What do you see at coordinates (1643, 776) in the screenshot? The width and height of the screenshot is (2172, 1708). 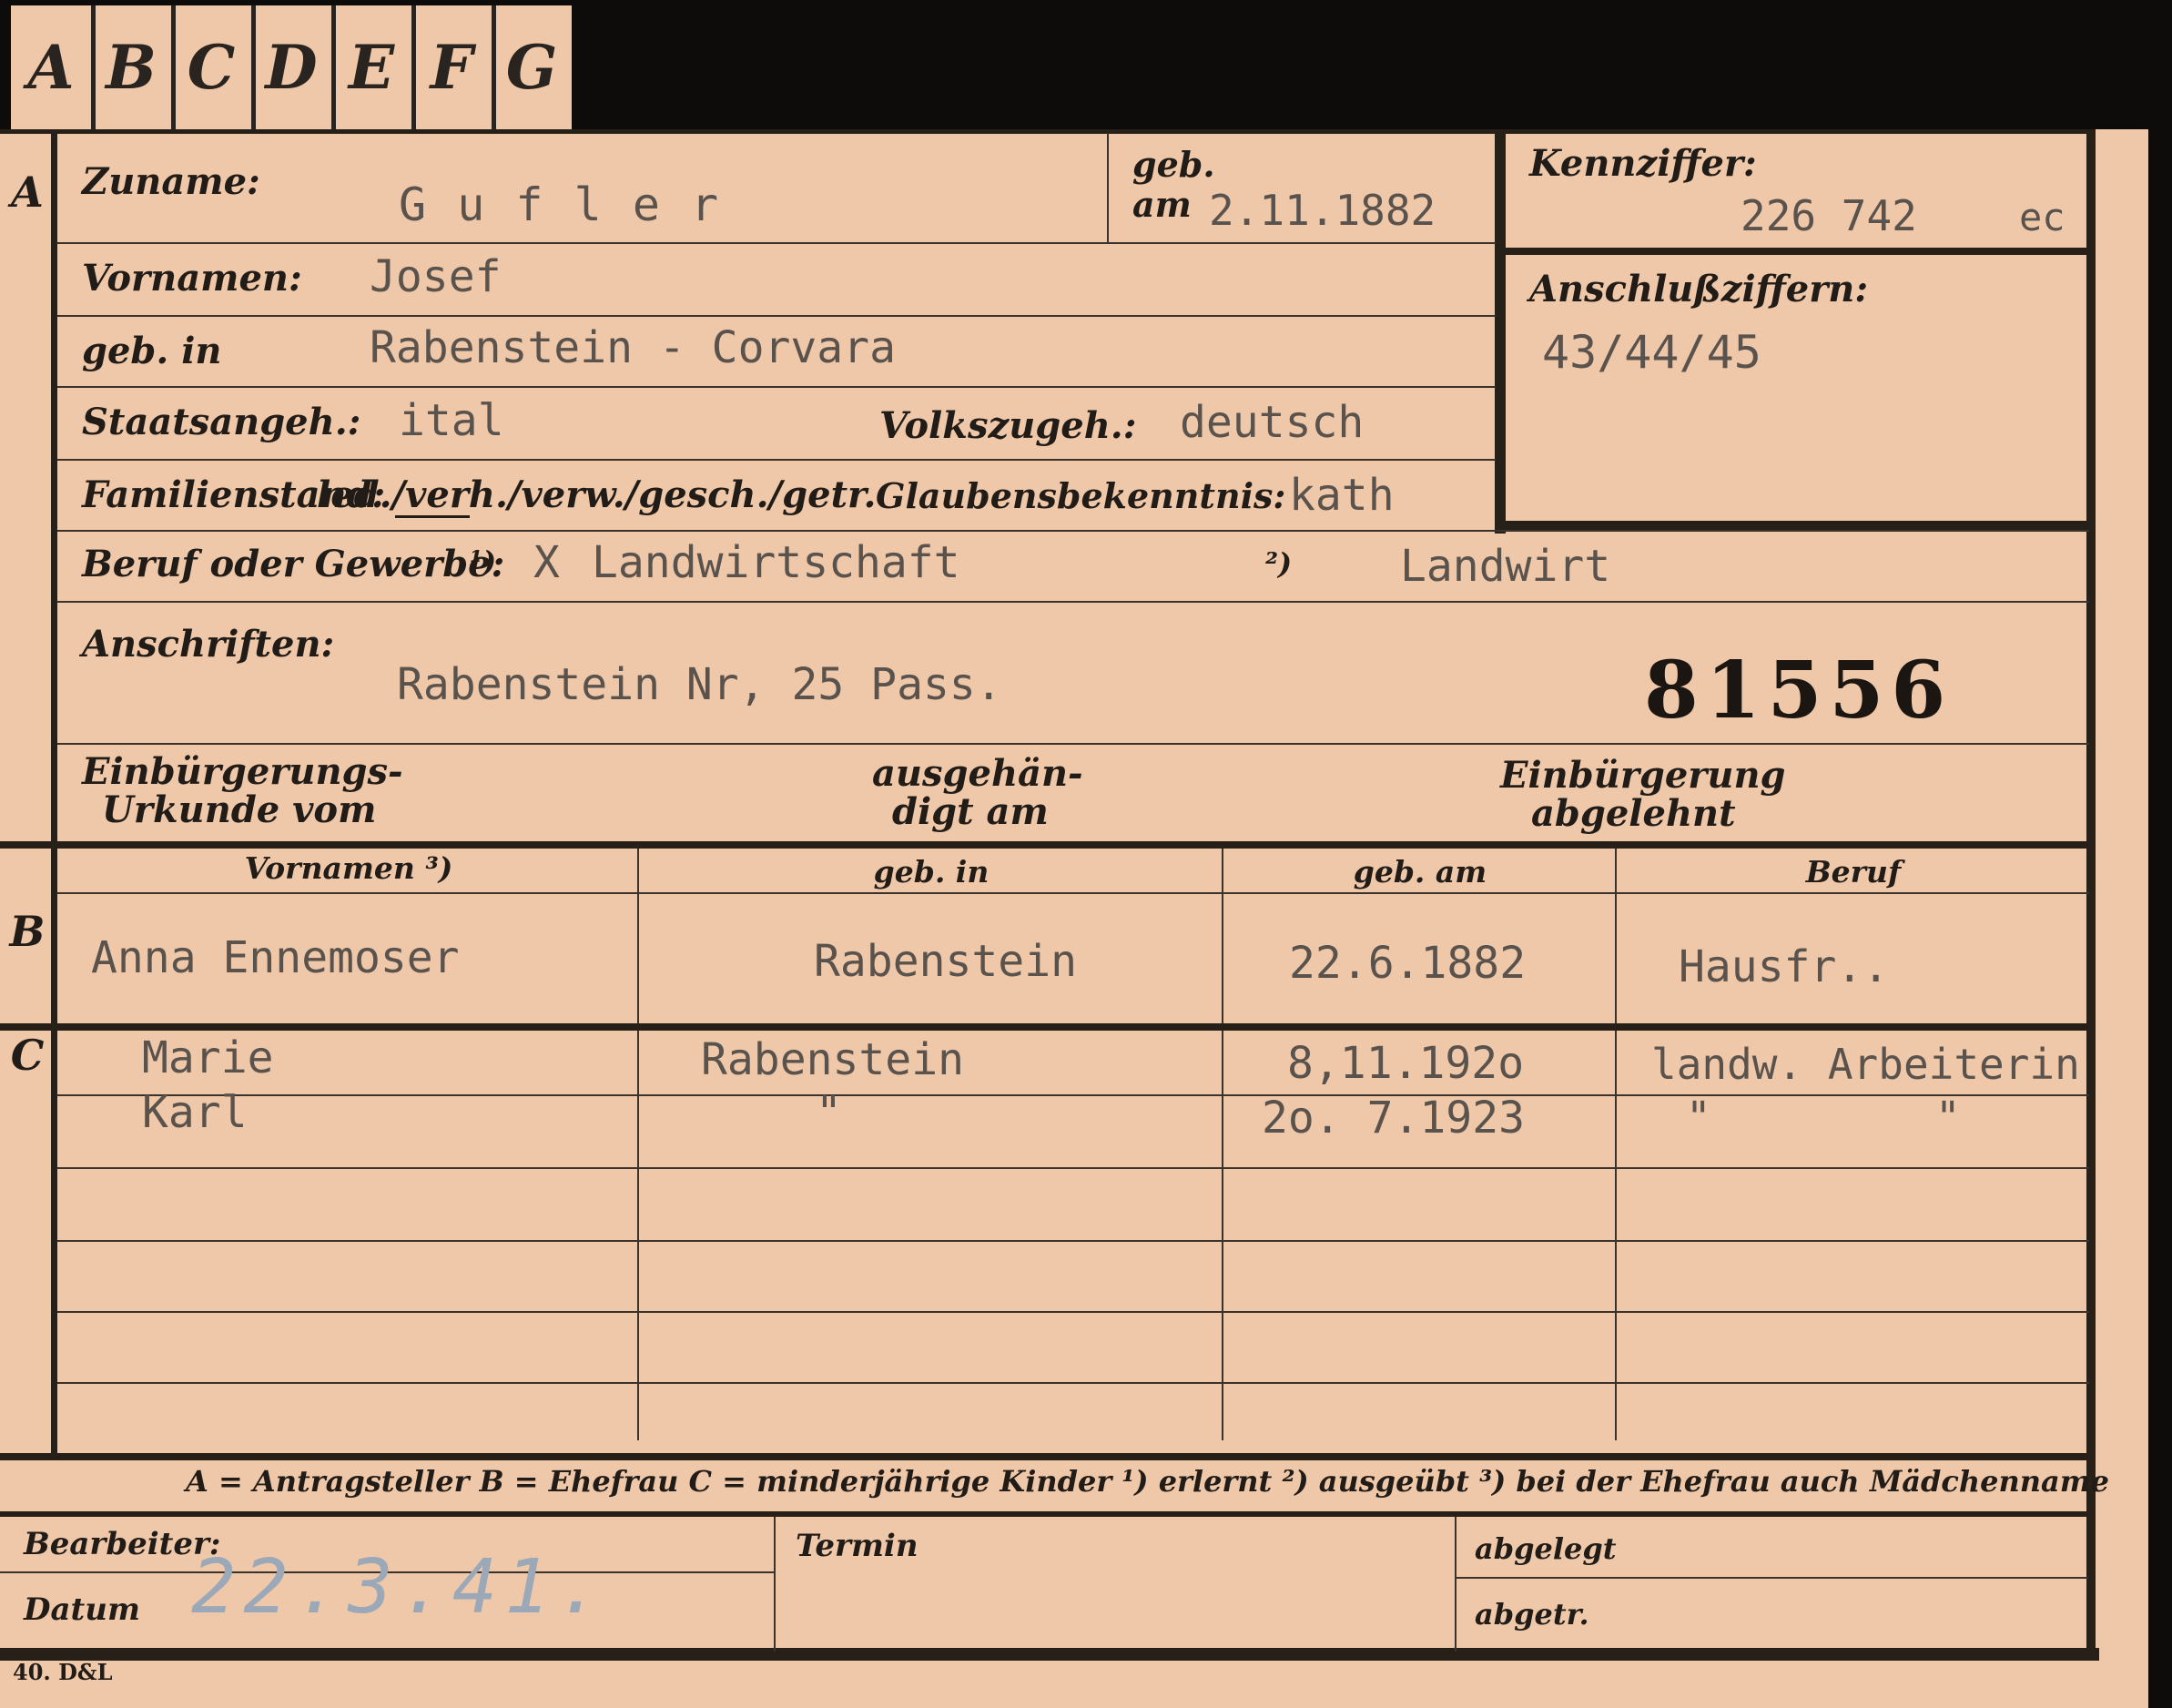 I see `einbuergerung-abgelehnt-label-1: Einbürgerung` at bounding box center [1643, 776].